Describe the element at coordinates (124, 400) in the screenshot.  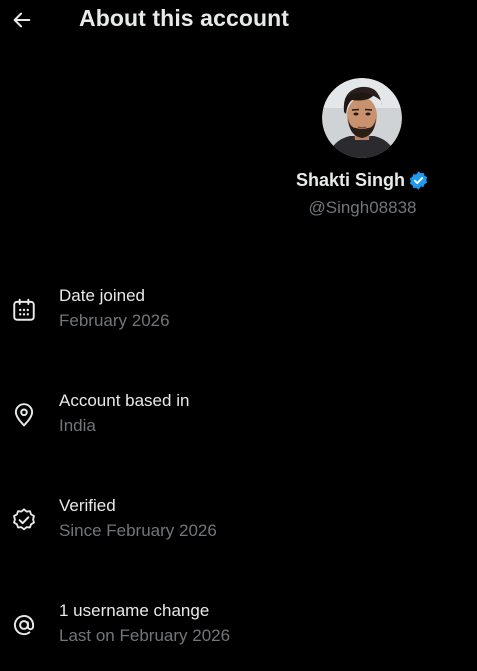
I see `detail-title: Account based in` at that location.